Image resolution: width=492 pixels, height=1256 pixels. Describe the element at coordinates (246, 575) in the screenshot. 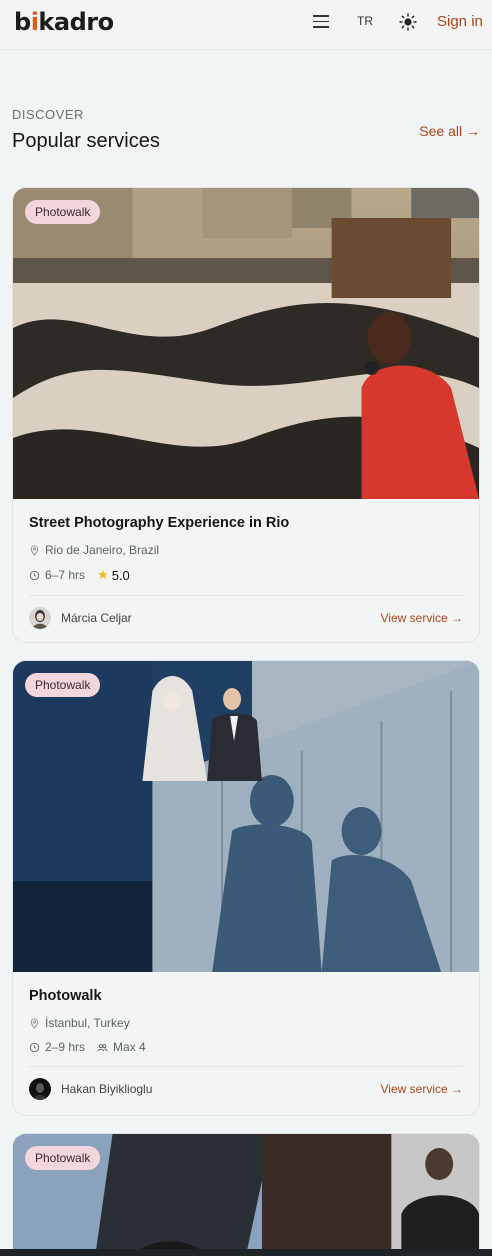

I see `details-row: 6–7 hrs ★ 5.0` at that location.